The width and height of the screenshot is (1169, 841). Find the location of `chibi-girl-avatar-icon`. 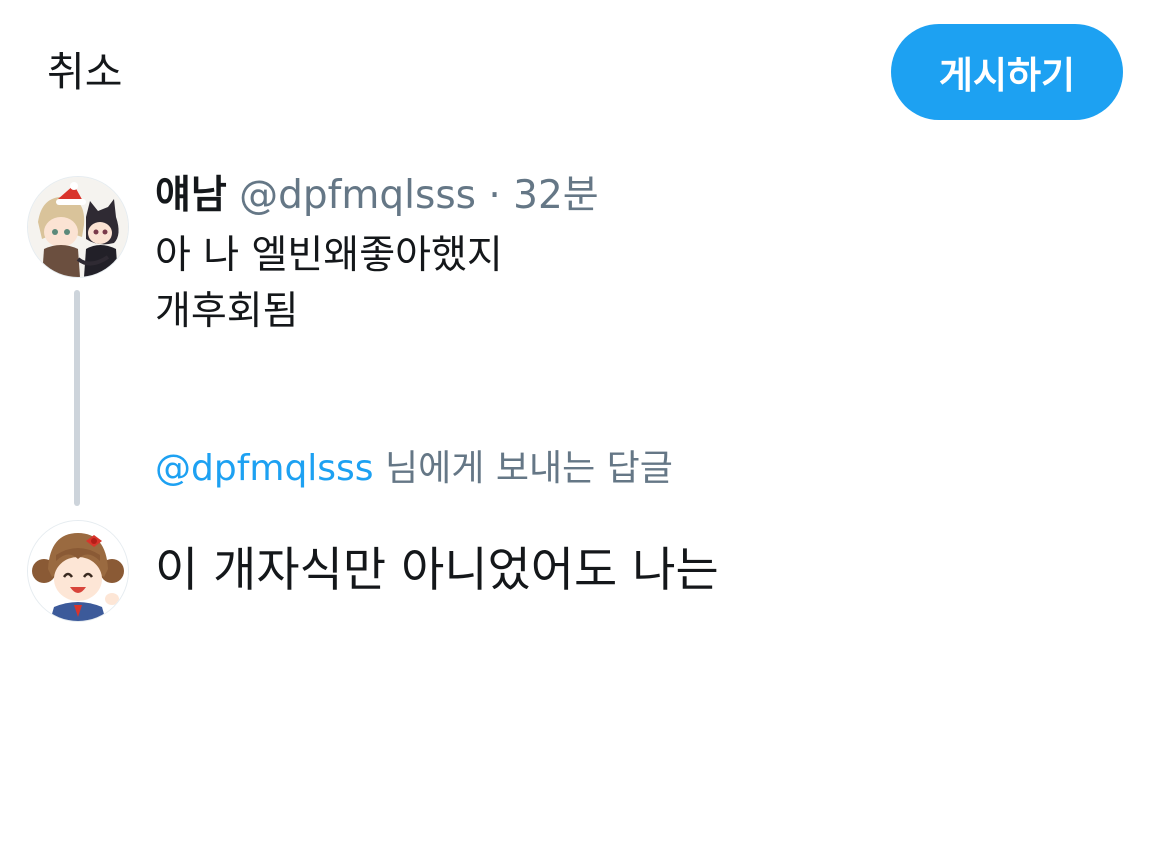

chibi-girl-avatar-icon is located at coordinates (78, 571).